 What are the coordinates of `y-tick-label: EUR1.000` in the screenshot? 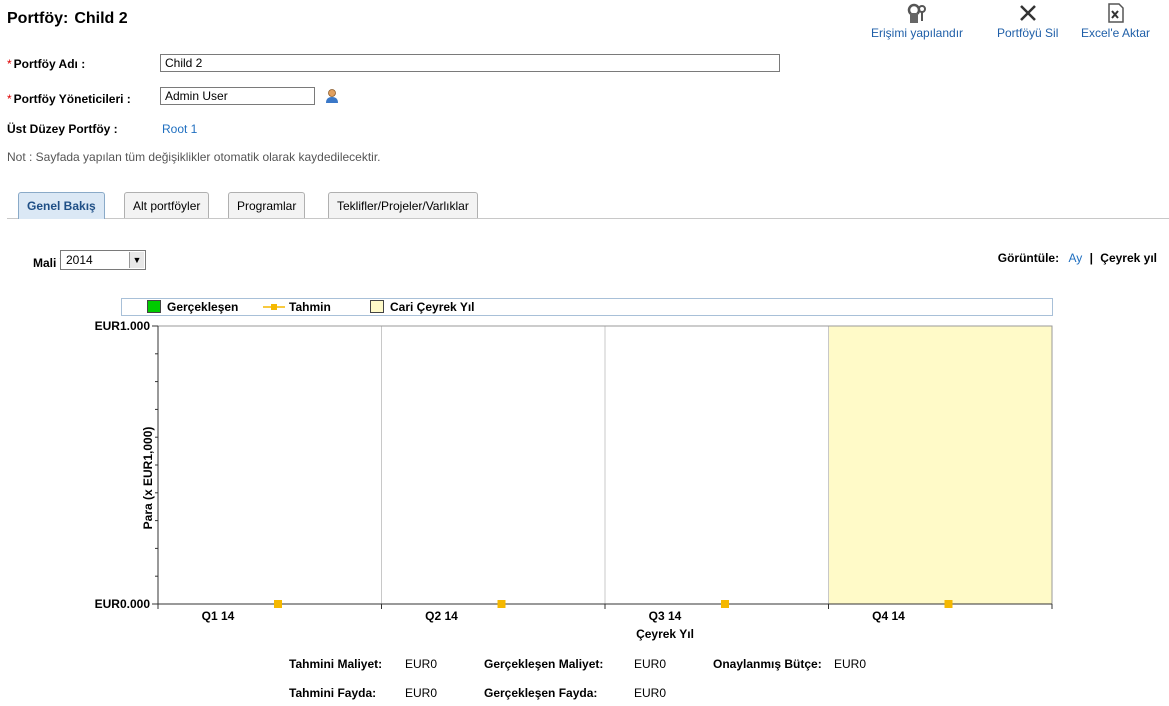 It's located at (123, 326).